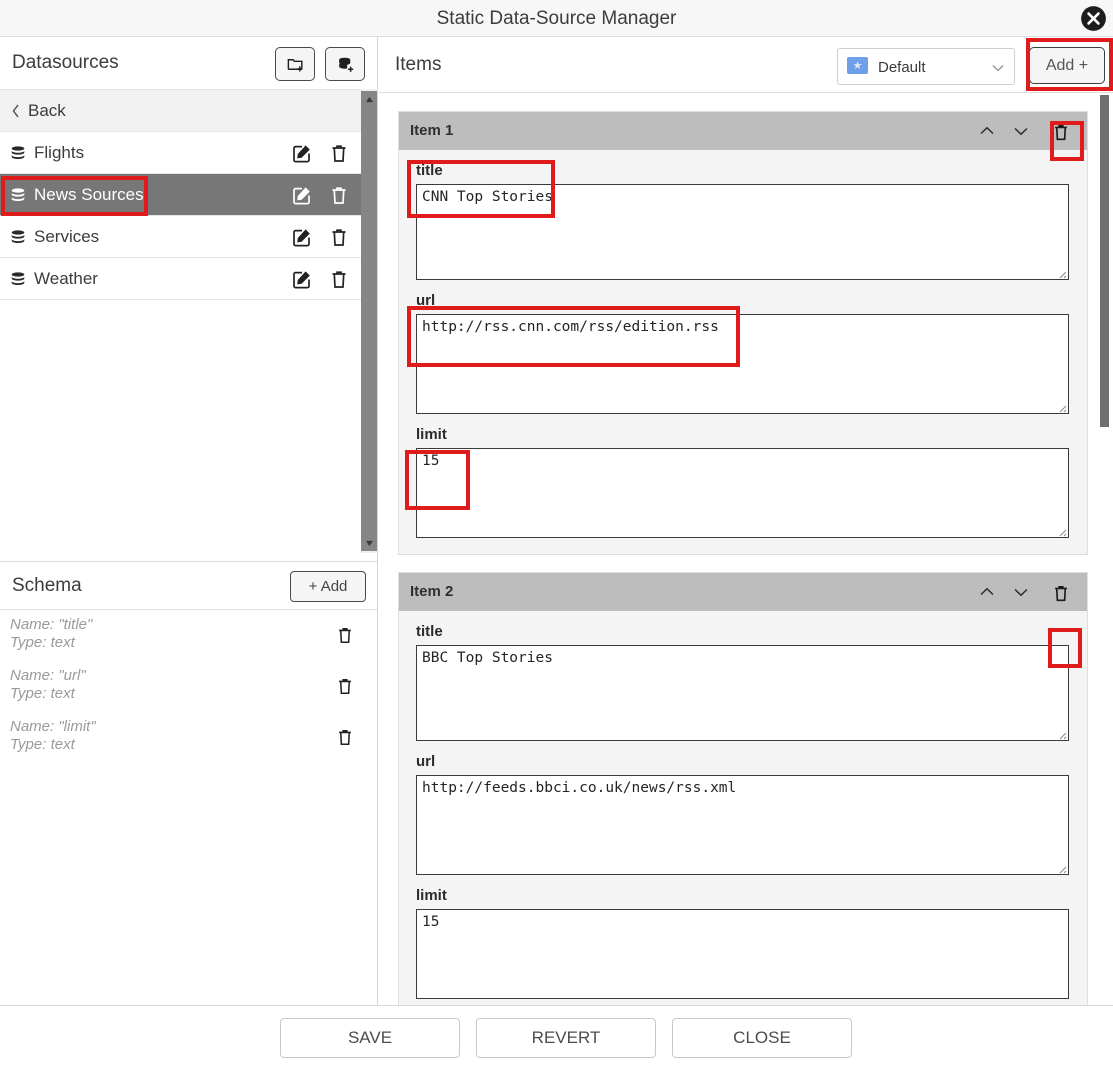 The image size is (1113, 1080). Describe the element at coordinates (742, 693) in the screenshot. I see `field-textarea: BBC Top Stories` at that location.